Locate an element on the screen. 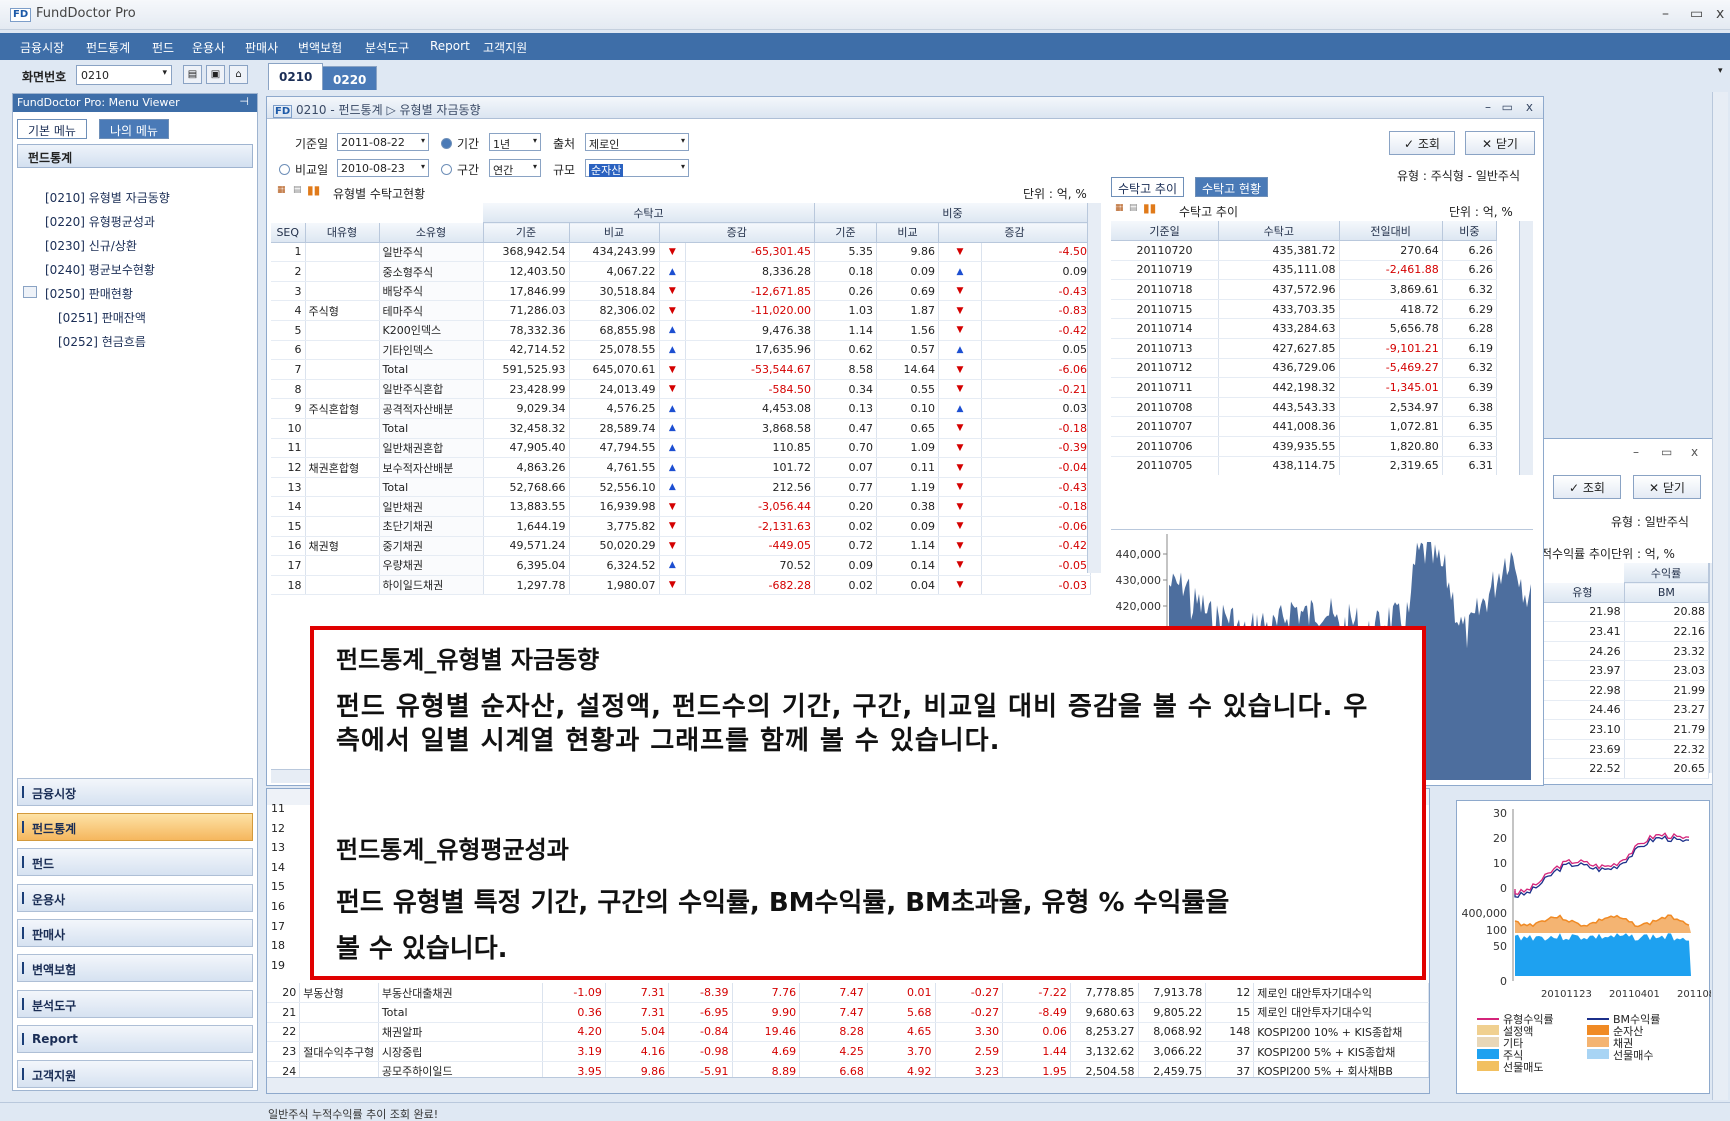 The width and height of the screenshot is (1730, 1121). chevron-down-icon: ▾ is located at coordinates (1720, 71).